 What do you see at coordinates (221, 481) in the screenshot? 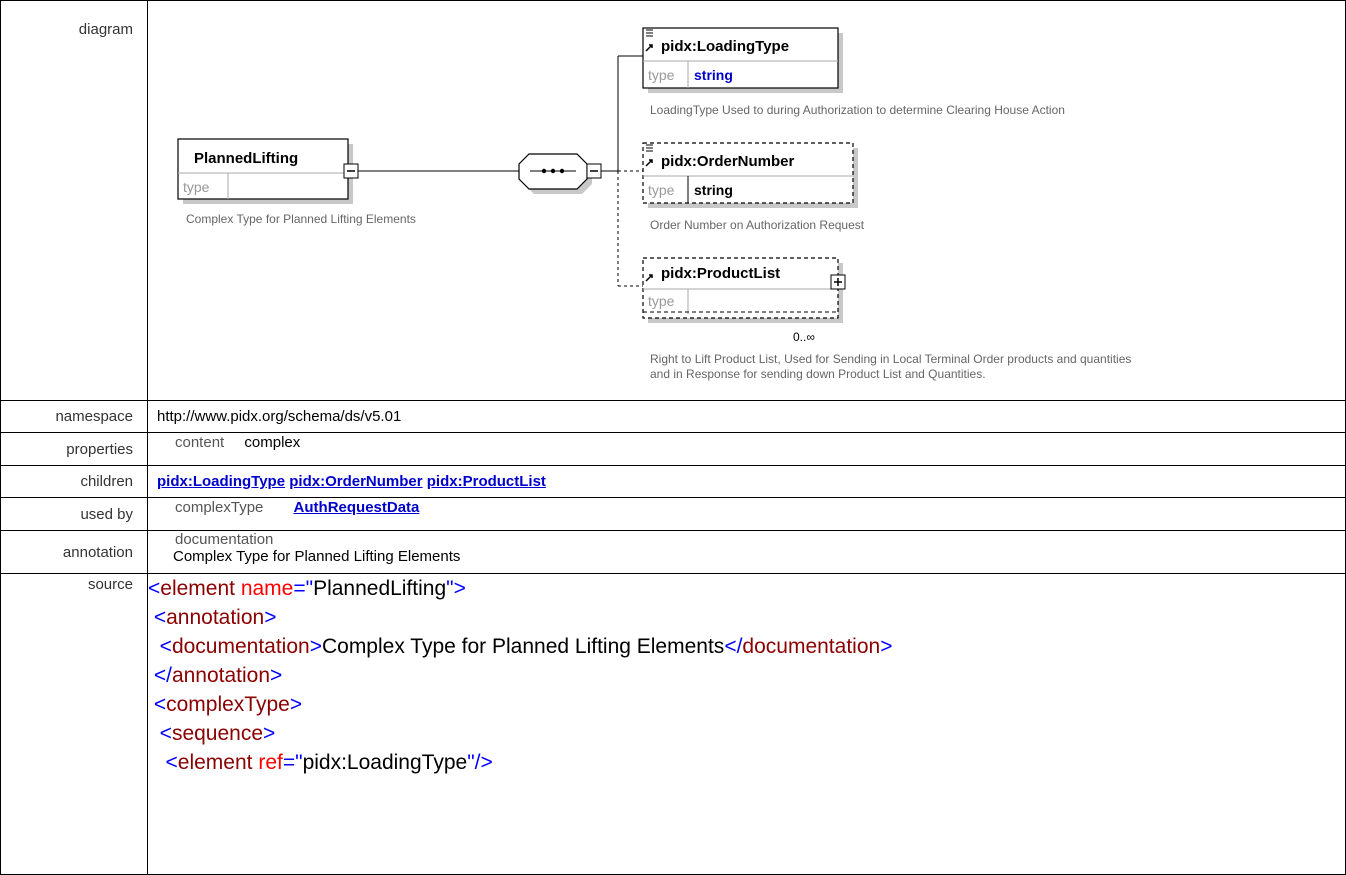
I see `child-link-loadingtype: pidx:LoadingType` at bounding box center [221, 481].